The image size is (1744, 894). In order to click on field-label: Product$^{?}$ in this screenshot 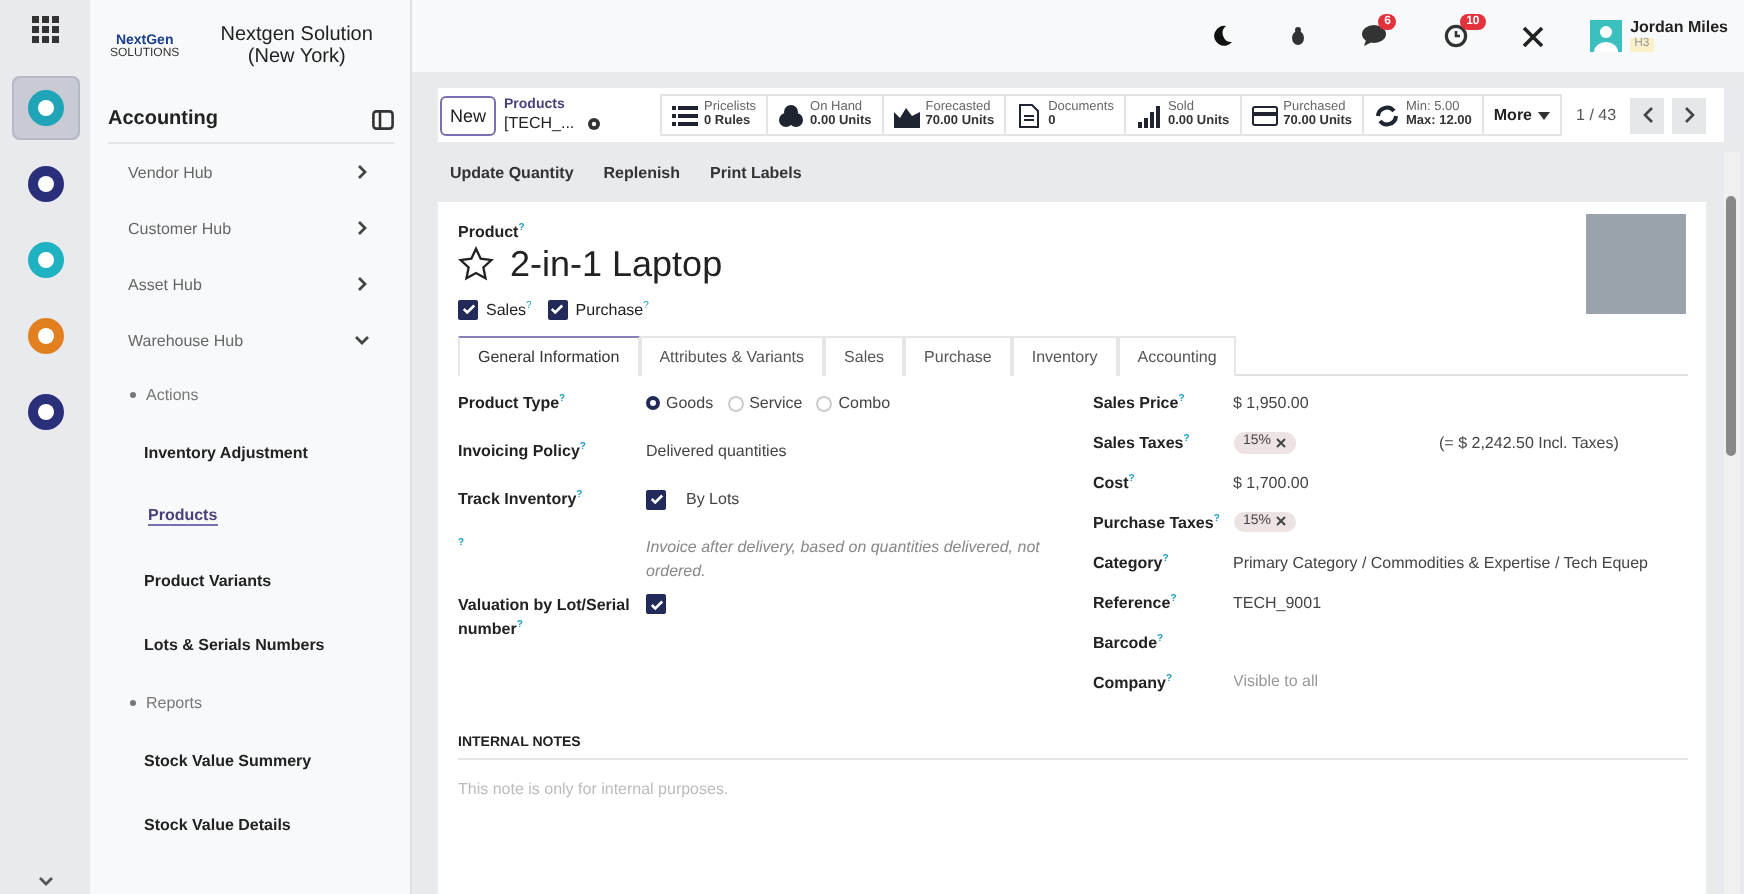, I will do `click(492, 232)`.